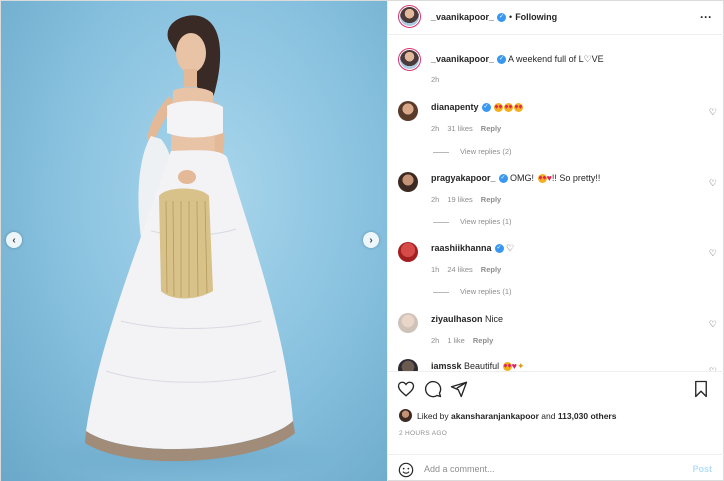 This screenshot has width=724, height=481. What do you see at coordinates (522, 178) in the screenshot?
I see `comment-text-start: OMG!` at bounding box center [522, 178].